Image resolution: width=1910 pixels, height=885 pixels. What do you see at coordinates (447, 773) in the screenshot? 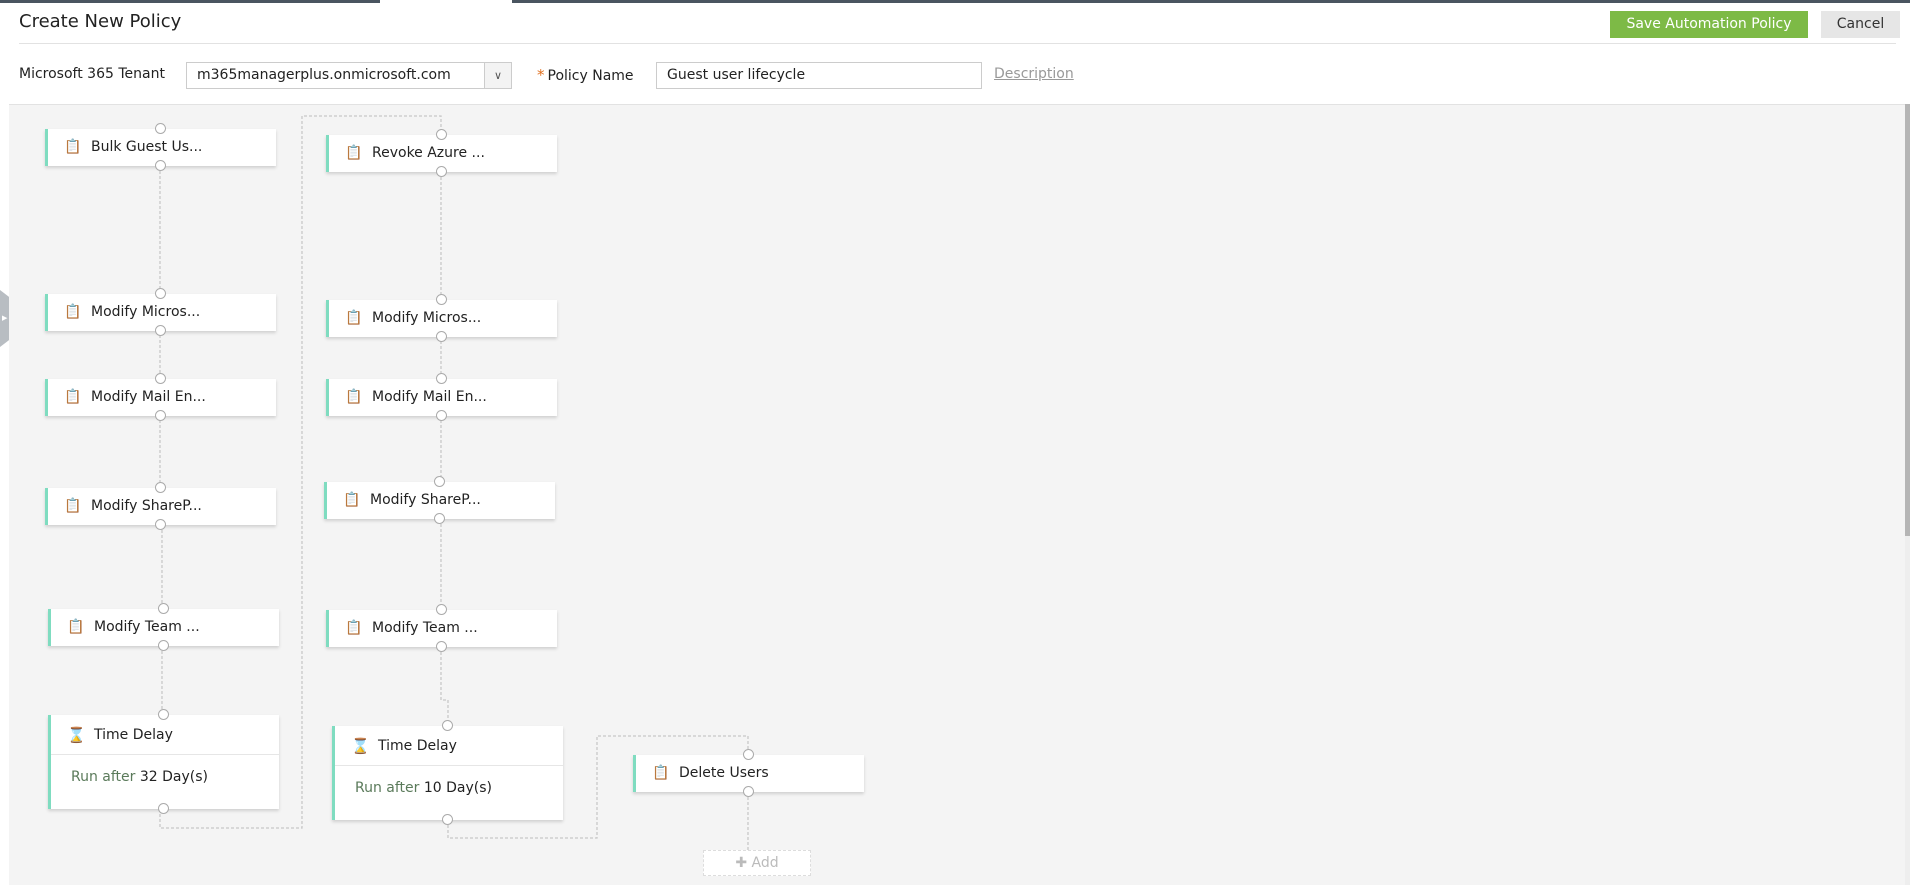
I see `time-delay-node: ⌛ Time Delay Run after 10 Day(s)` at bounding box center [447, 773].